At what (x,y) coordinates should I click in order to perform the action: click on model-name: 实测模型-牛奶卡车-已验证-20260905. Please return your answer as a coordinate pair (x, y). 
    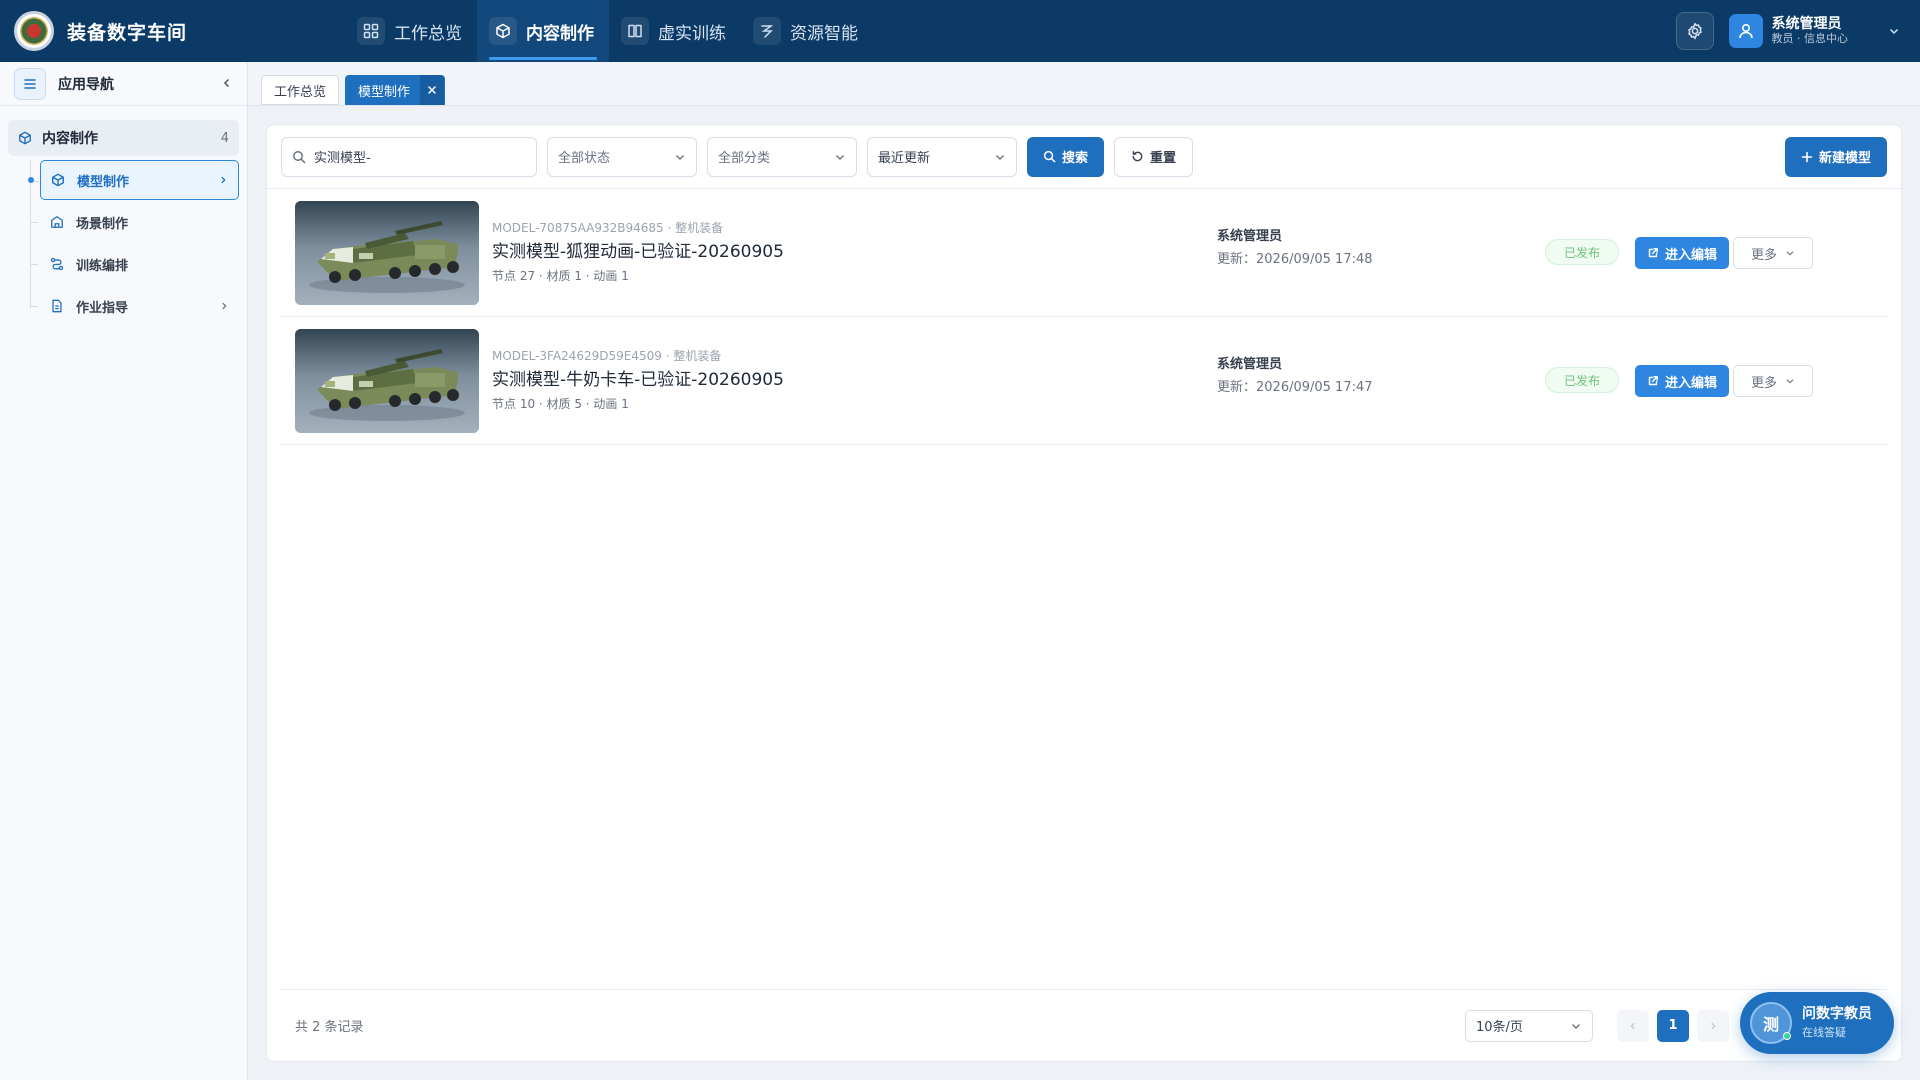
    Looking at the image, I should click on (842, 380).